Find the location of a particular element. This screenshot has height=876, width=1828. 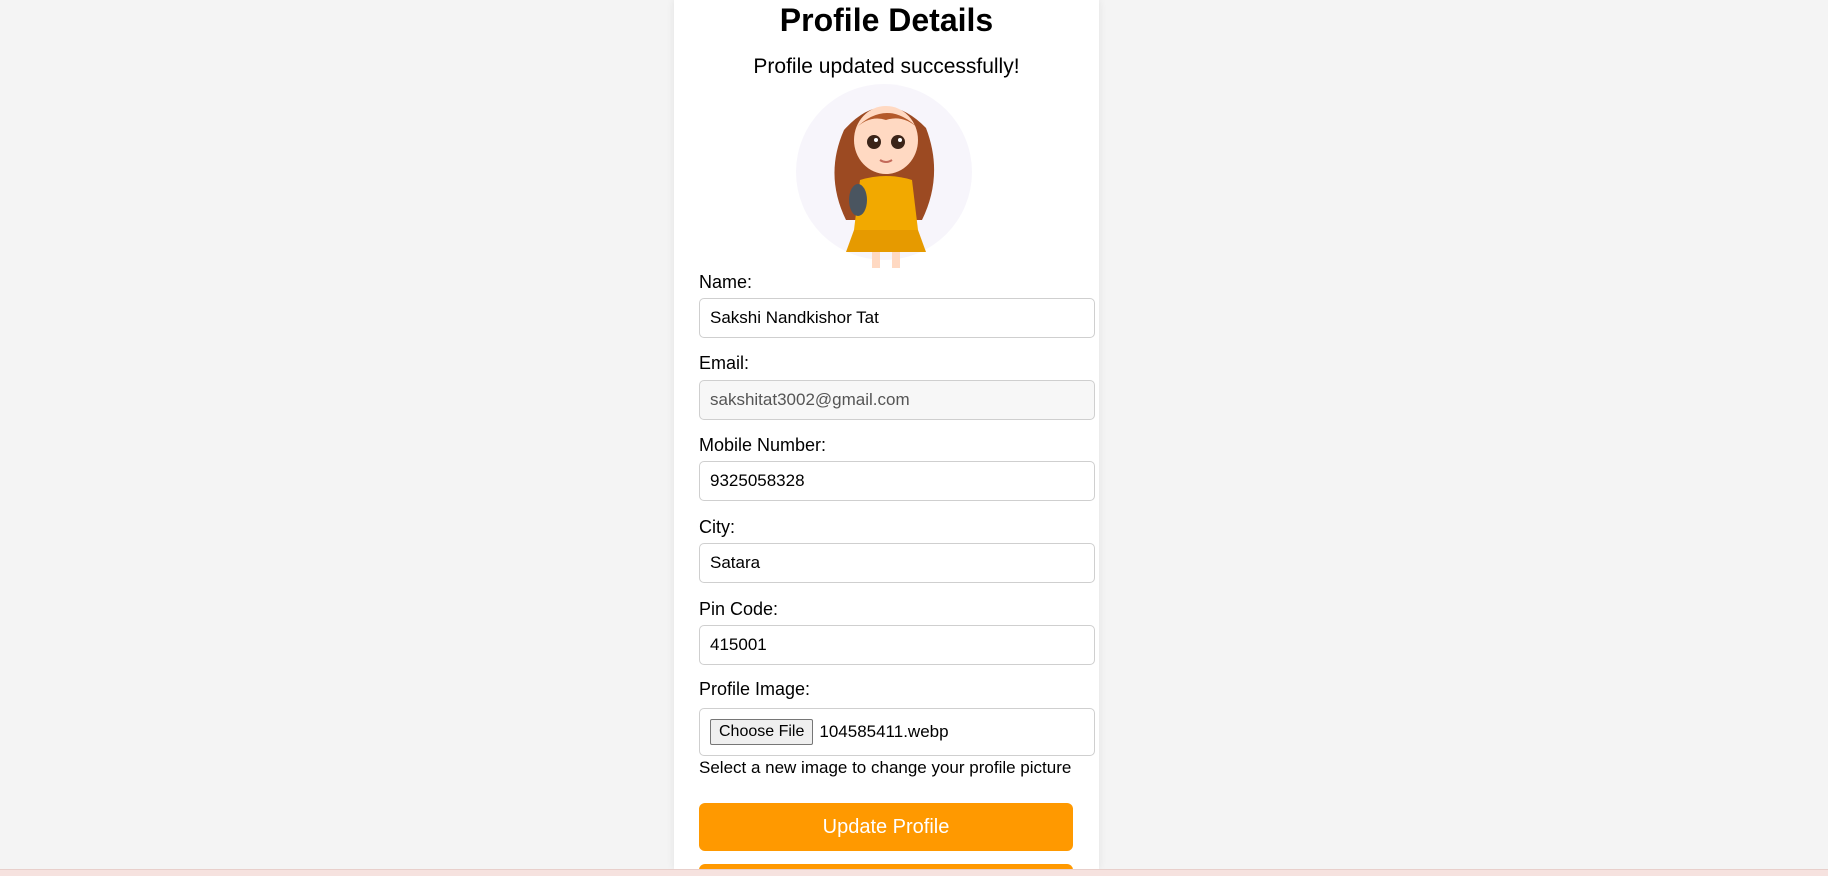

profile-image-field: Choose File 104585411.webp is located at coordinates (897, 732).